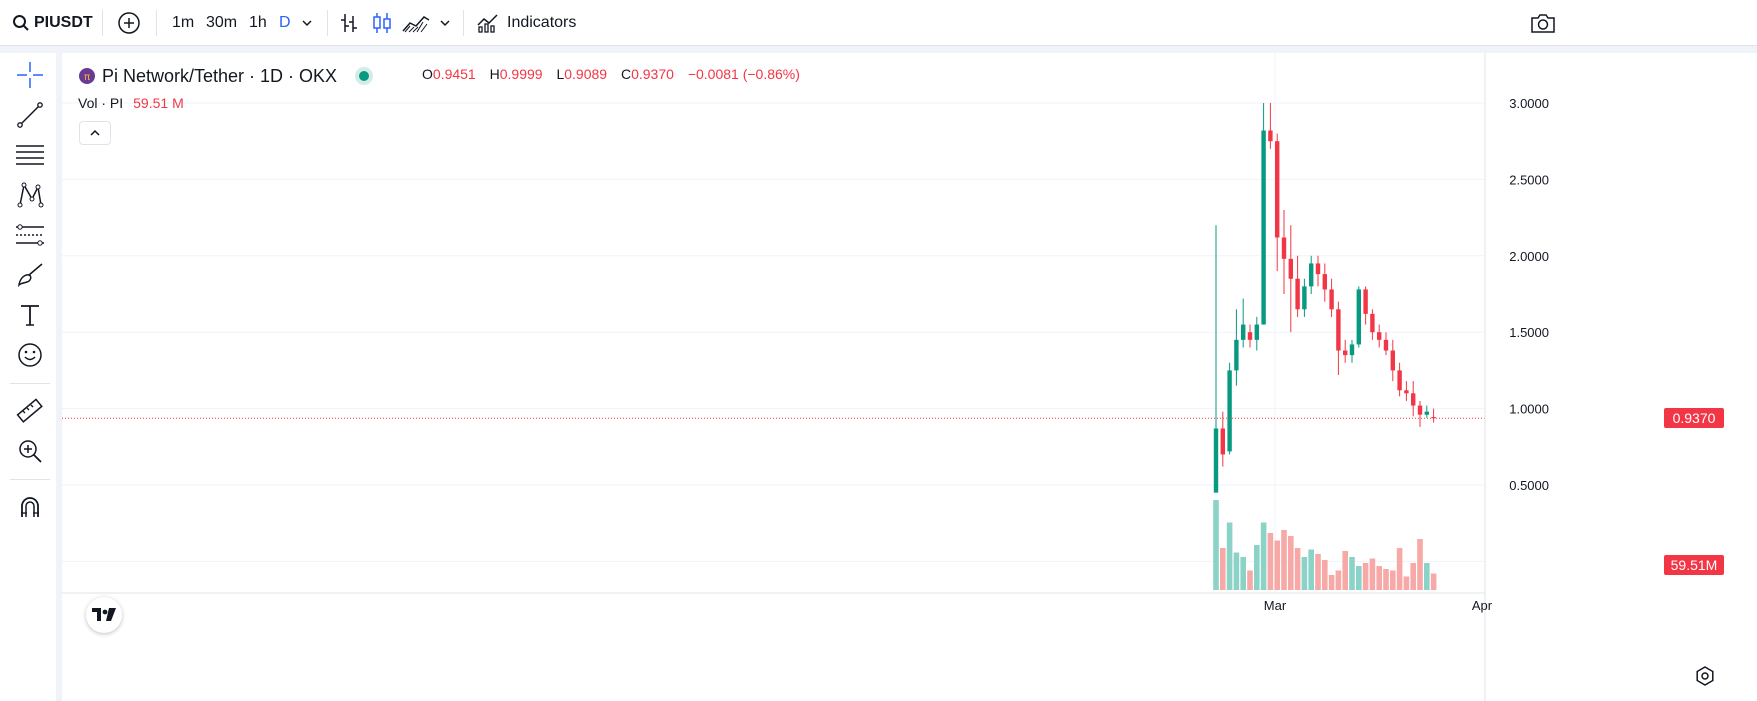  What do you see at coordinates (30, 315) in the screenshot?
I see `text-tool` at bounding box center [30, 315].